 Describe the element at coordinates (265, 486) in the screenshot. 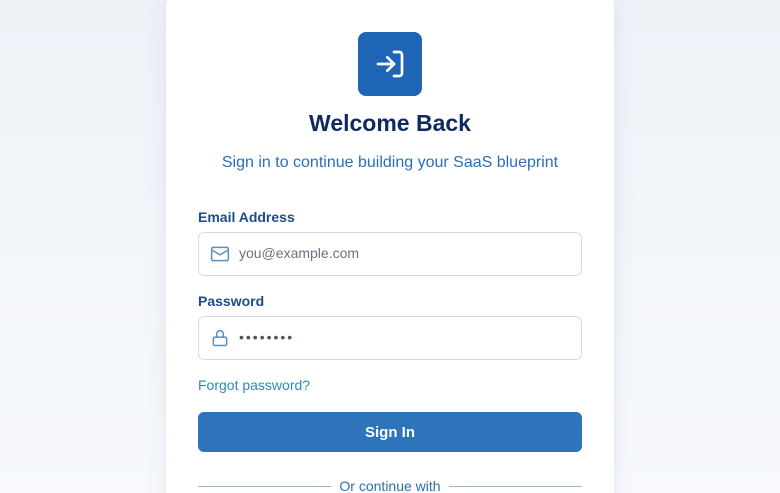

I see `divider-line-left` at that location.